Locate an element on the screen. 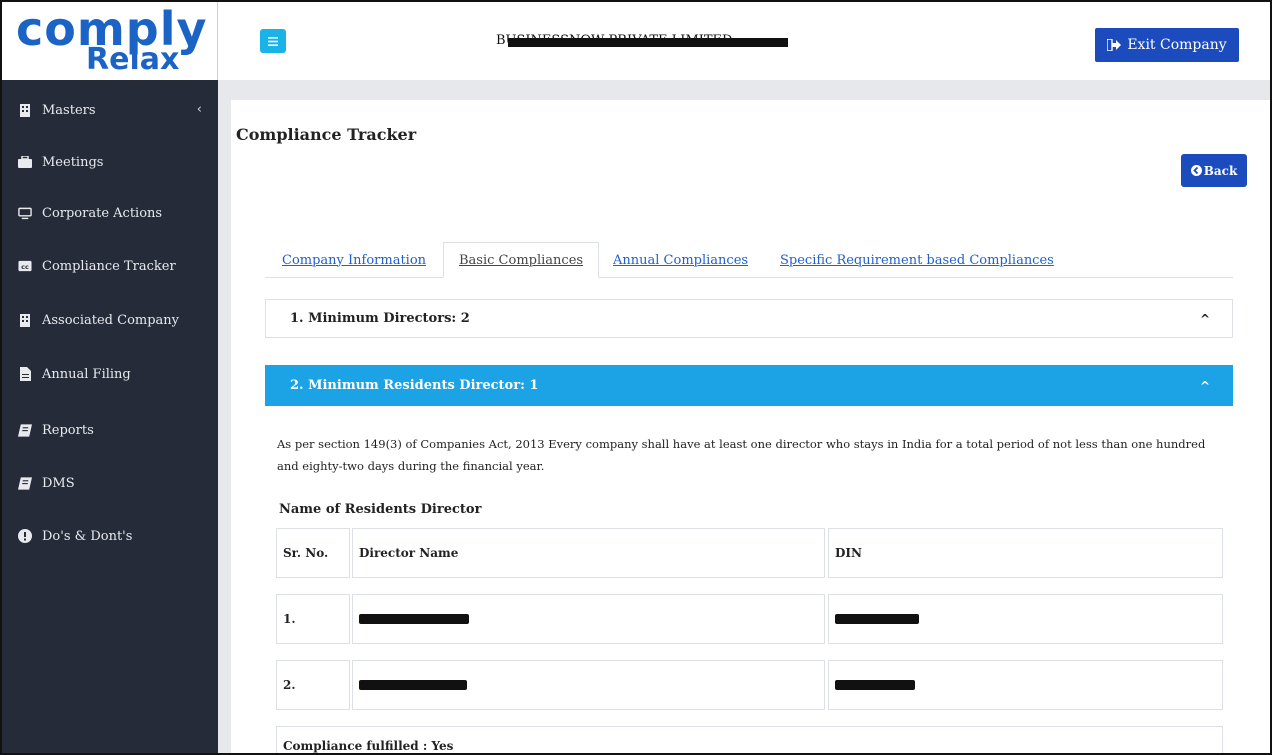 Image resolution: width=1272 pixels, height=755 pixels. accordion-title: 2. Minimum Residents Director: 1 is located at coordinates (414, 385).